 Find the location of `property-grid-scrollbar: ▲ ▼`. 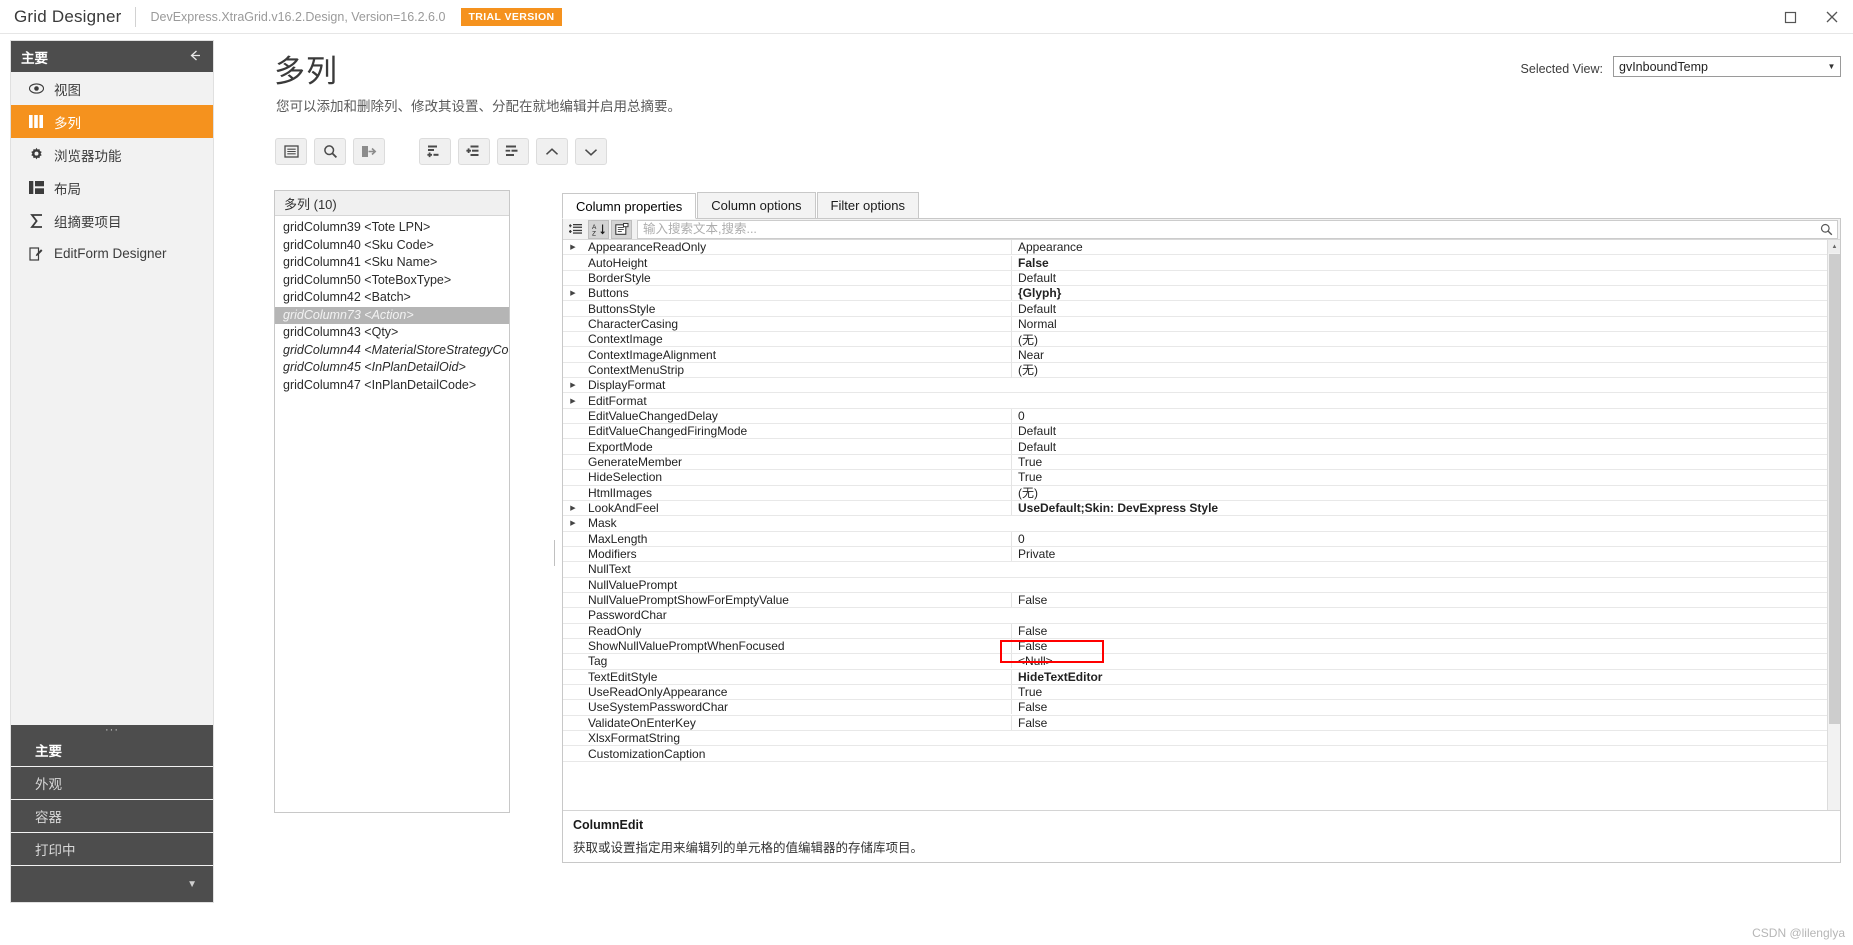

property-grid-scrollbar: ▲ ▼ is located at coordinates (1833, 551).